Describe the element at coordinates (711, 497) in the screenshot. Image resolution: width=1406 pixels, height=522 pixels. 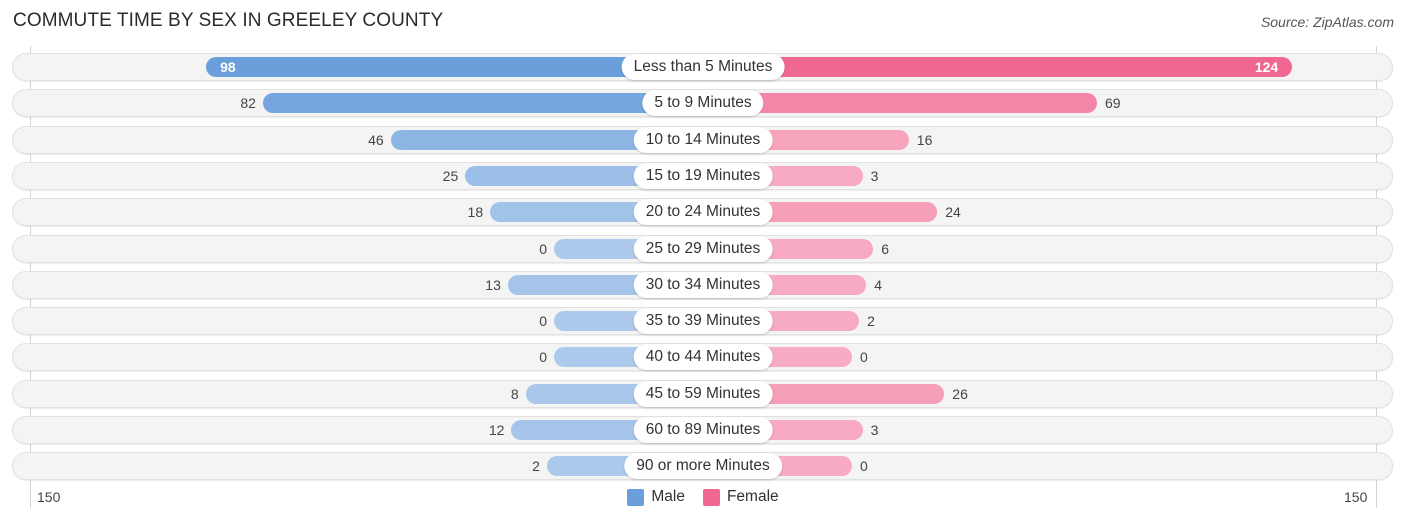
I see `legend-swatch-female` at that location.